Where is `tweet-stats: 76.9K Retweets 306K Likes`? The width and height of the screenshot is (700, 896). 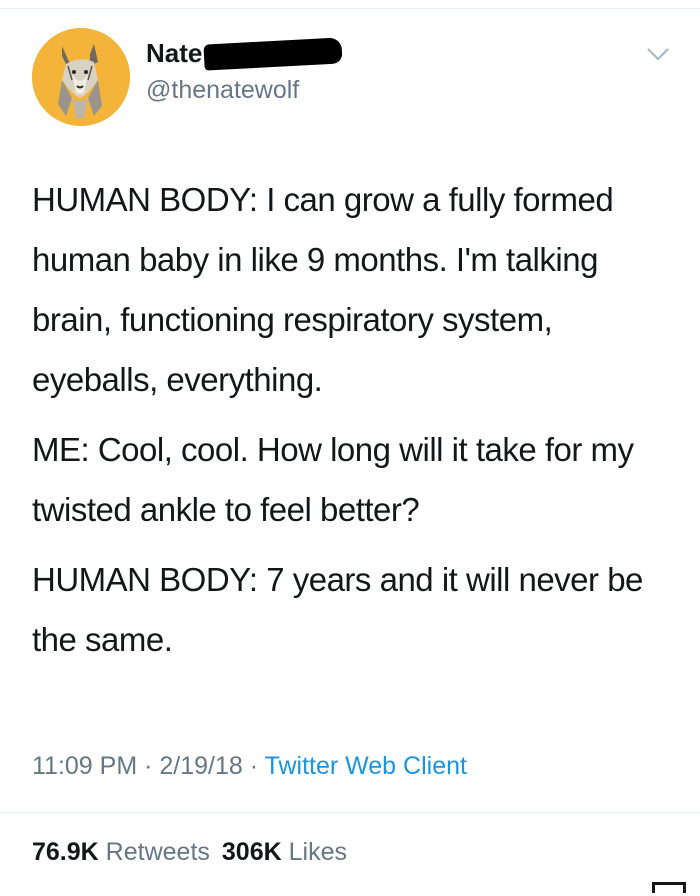
tweet-stats: 76.9K Retweets 306K Likes is located at coordinates (189, 852).